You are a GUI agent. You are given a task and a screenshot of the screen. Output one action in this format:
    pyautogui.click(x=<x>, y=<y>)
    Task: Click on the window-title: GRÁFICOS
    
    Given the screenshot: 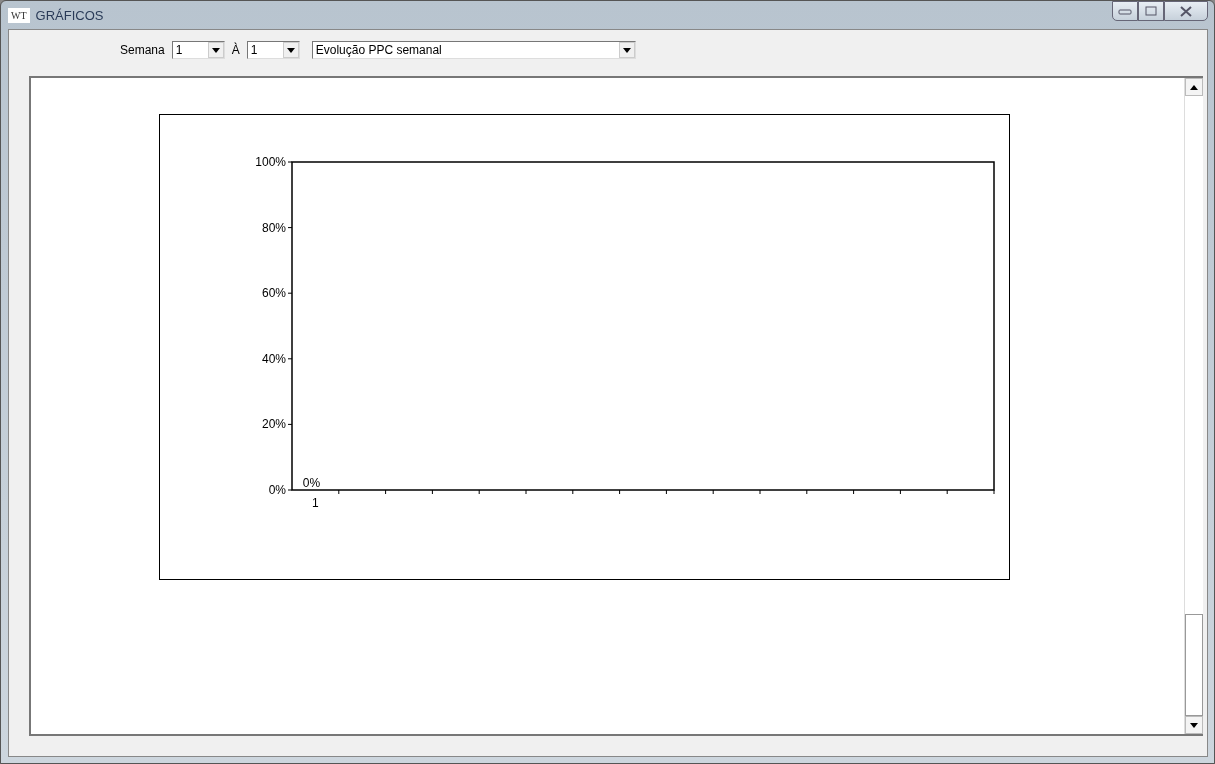 What is the action you would take?
    pyautogui.click(x=69, y=15)
    